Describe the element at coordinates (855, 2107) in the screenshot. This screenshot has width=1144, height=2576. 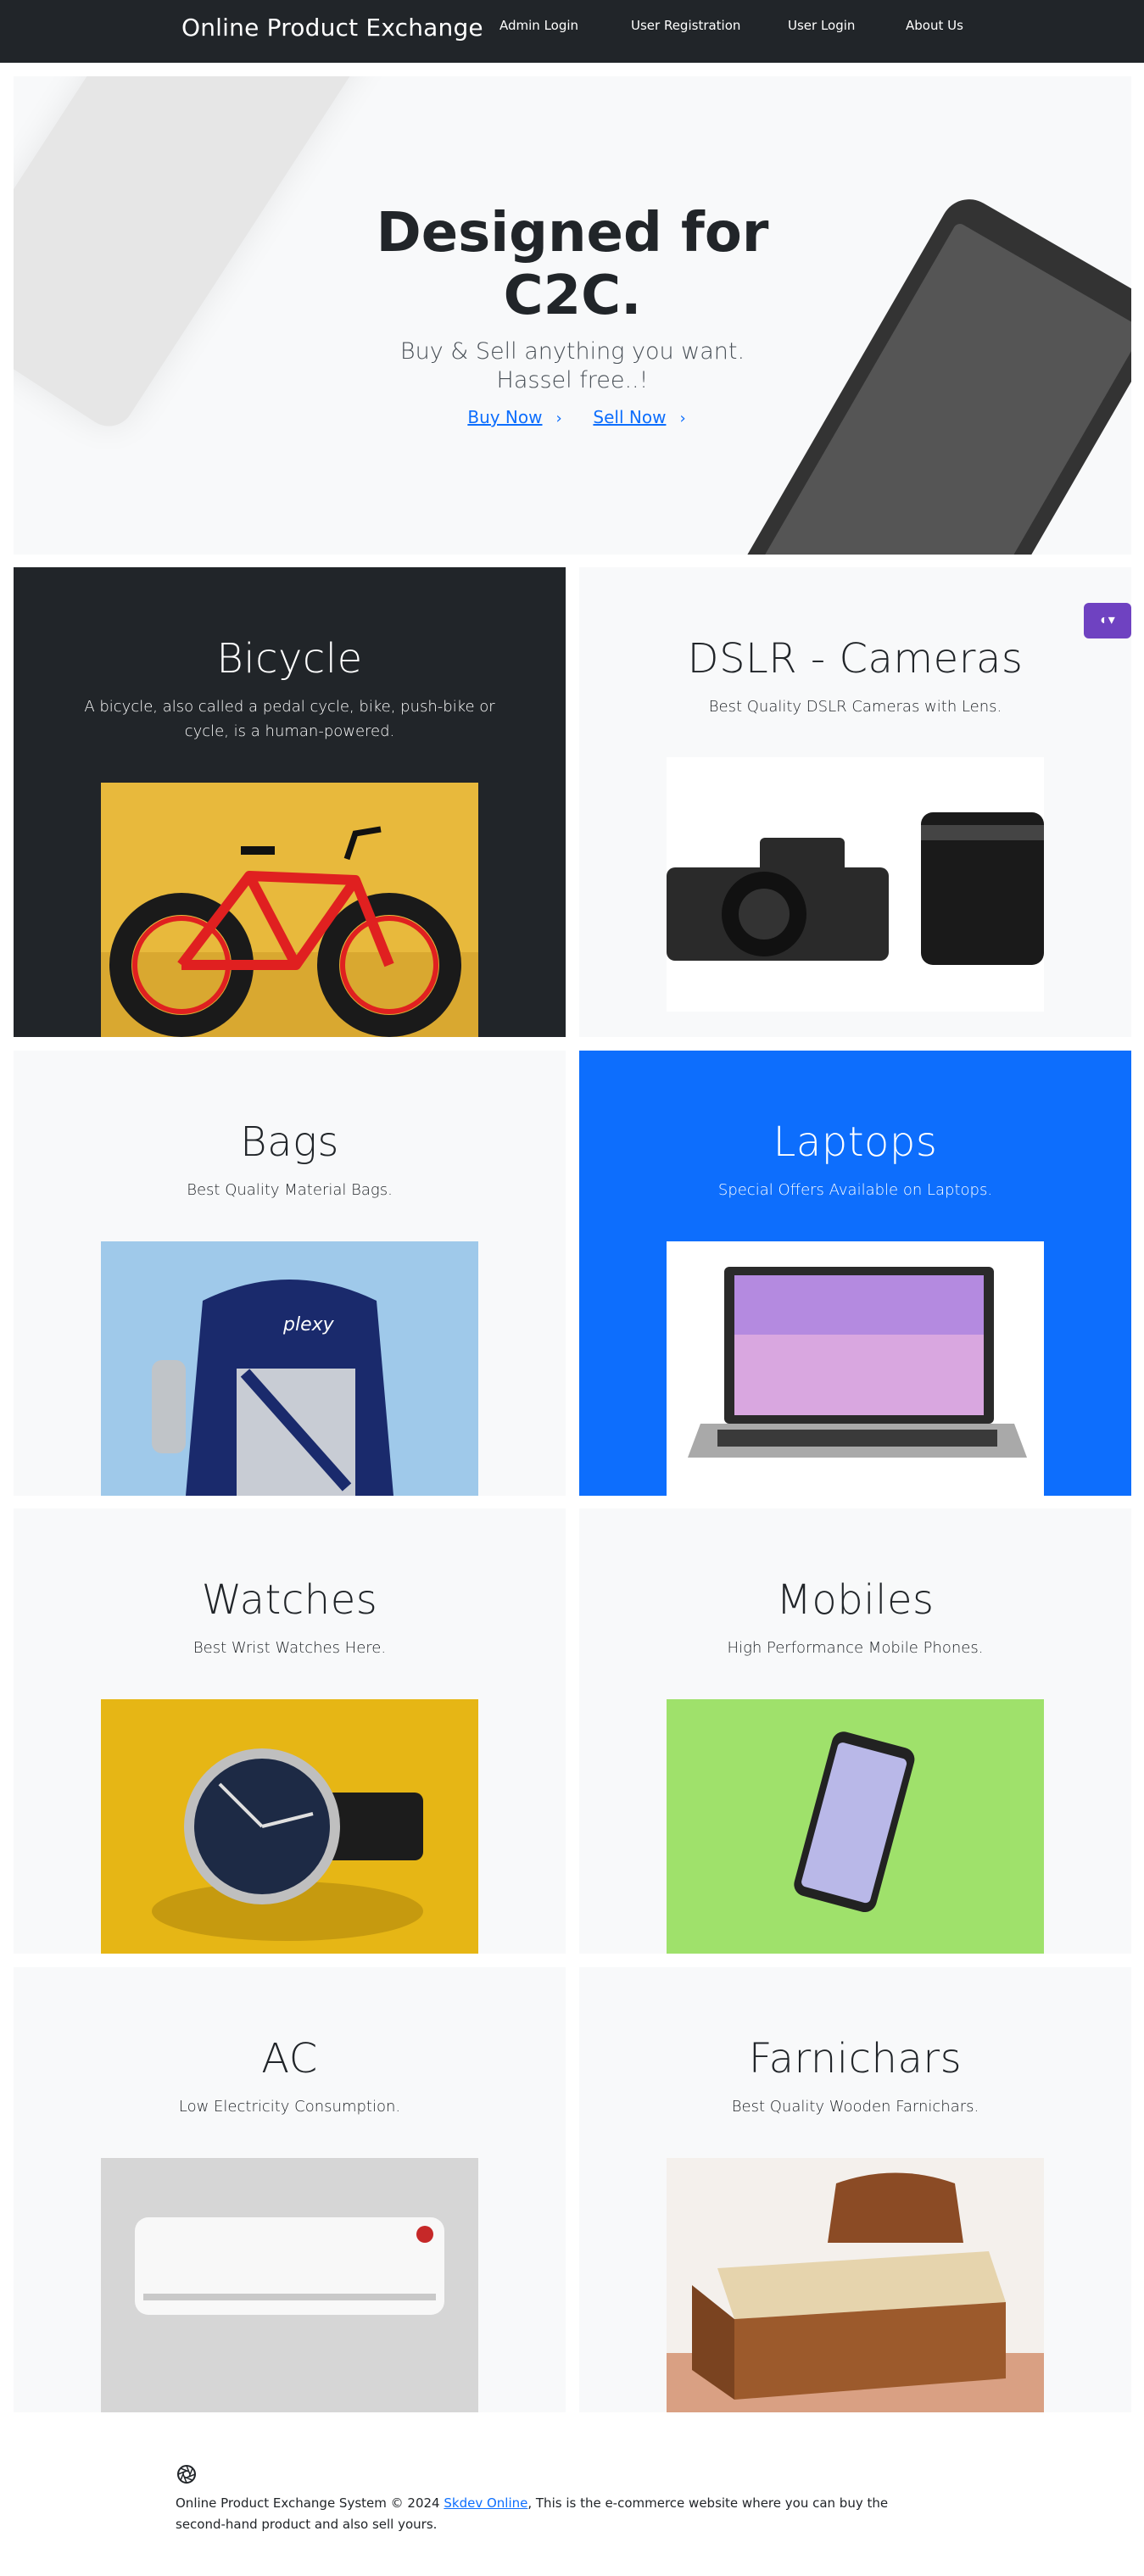
I see `product-description: Best Quality Wooden Farnichars.` at that location.